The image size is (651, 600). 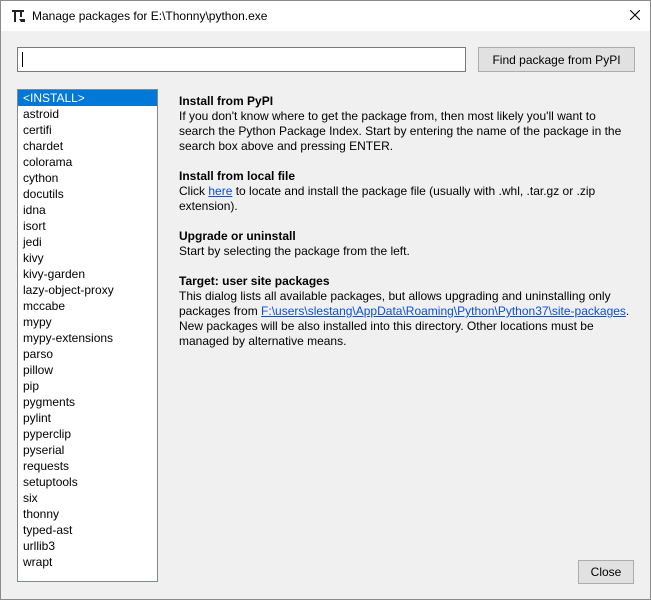 I want to click on package-list-item: idna, so click(x=87, y=210).